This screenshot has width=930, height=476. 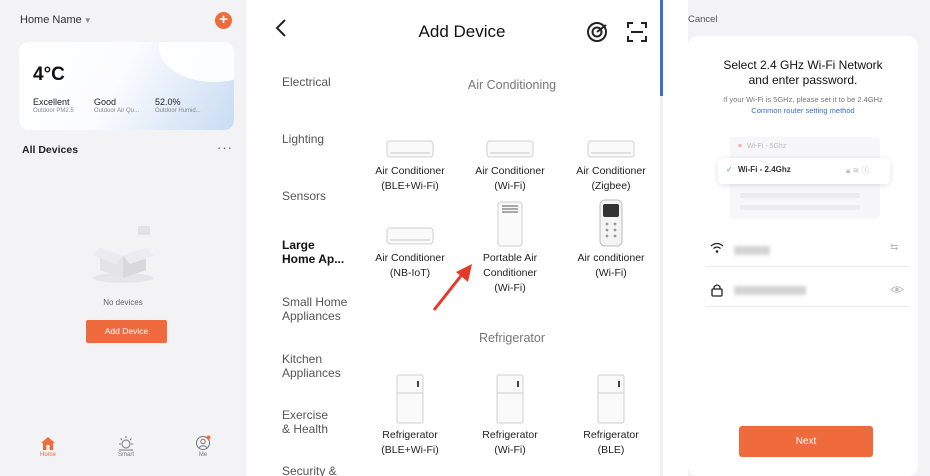 I want to click on next-button: Next, so click(x=806, y=441).